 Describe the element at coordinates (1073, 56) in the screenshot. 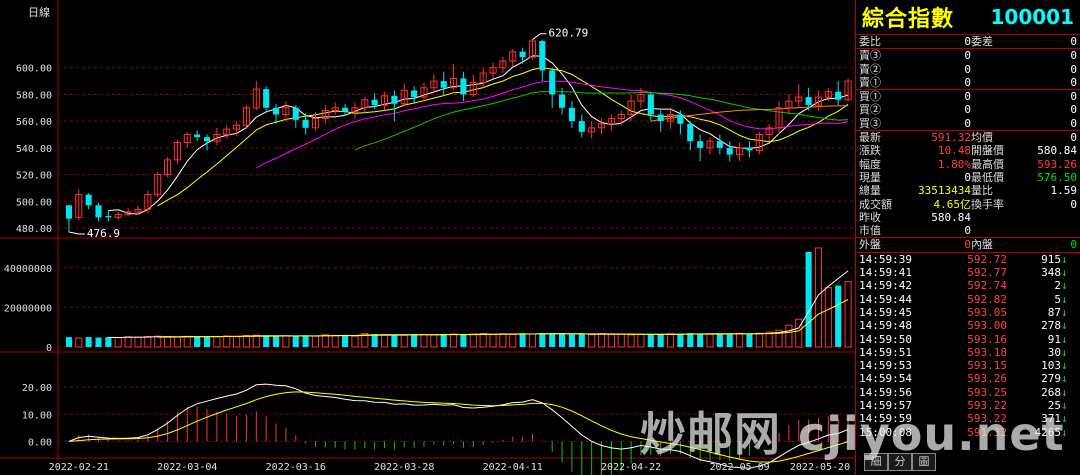

I see `asks-volume: 0` at that location.